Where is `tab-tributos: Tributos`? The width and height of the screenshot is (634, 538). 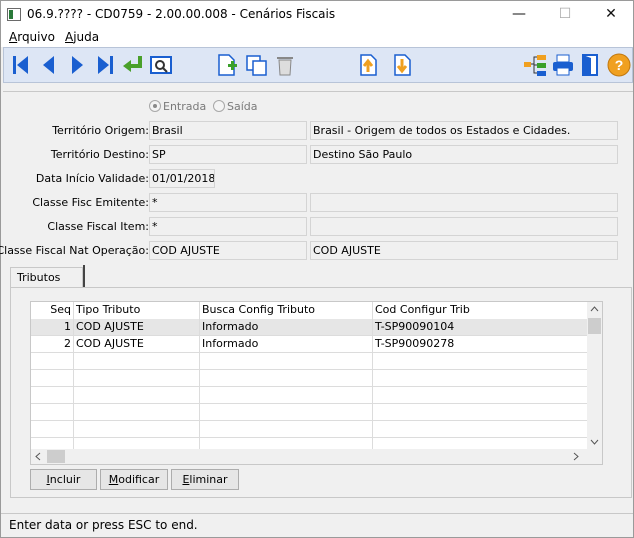 tab-tributos: Tributos is located at coordinates (46, 277).